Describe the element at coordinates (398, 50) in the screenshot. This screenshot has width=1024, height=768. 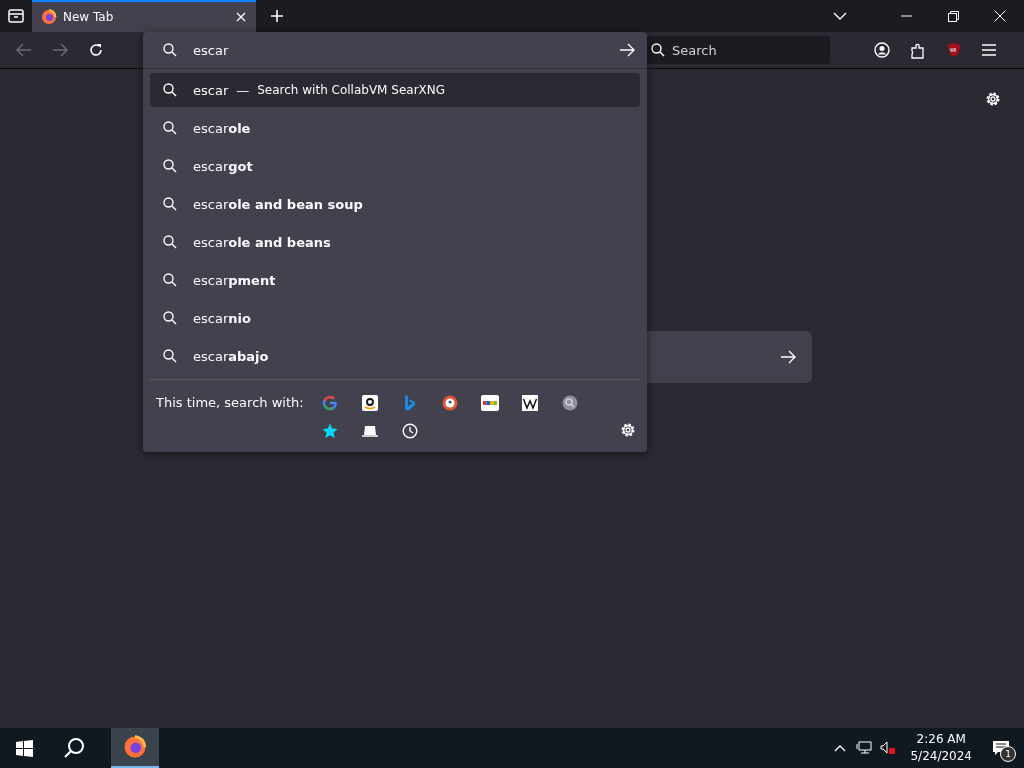
I see `address-bar-input: escar` at that location.